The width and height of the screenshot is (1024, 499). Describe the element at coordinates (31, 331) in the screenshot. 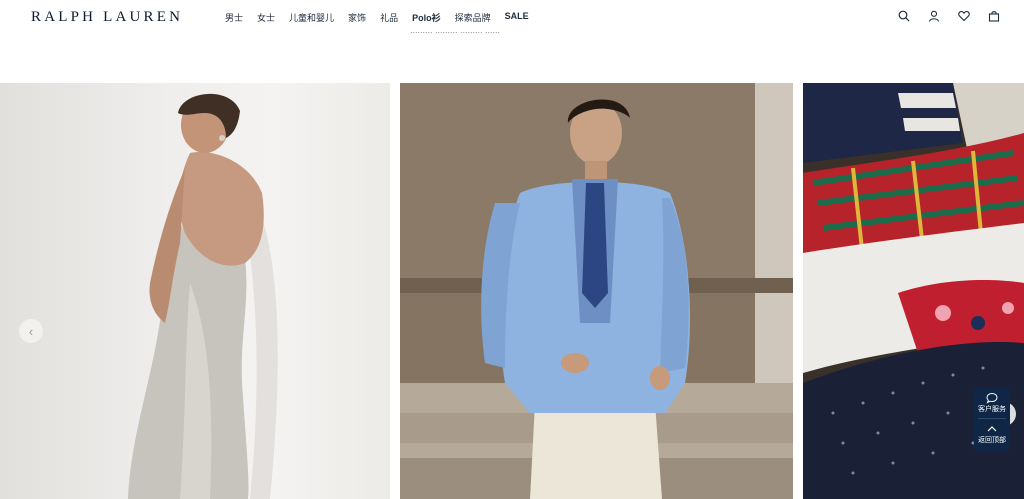

I see `carousel-prev-button: ‹` at that location.